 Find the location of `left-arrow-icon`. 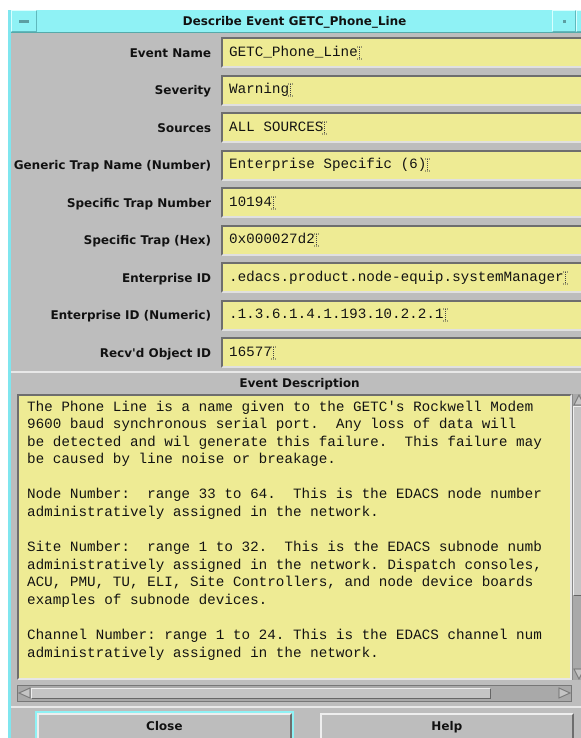

left-arrow-icon is located at coordinates (24, 693).